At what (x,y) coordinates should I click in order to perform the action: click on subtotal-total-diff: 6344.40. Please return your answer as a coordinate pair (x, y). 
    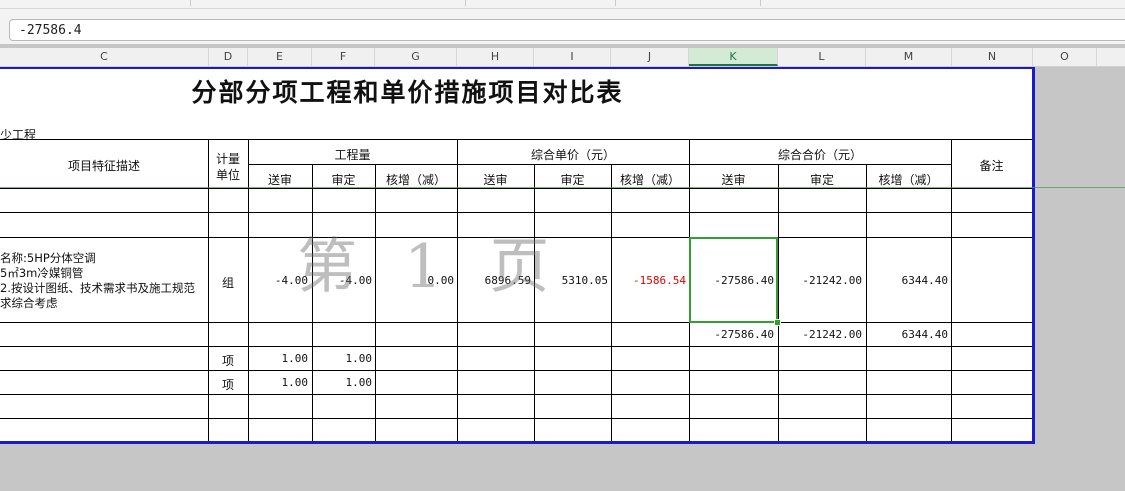
    Looking at the image, I should click on (907, 334).